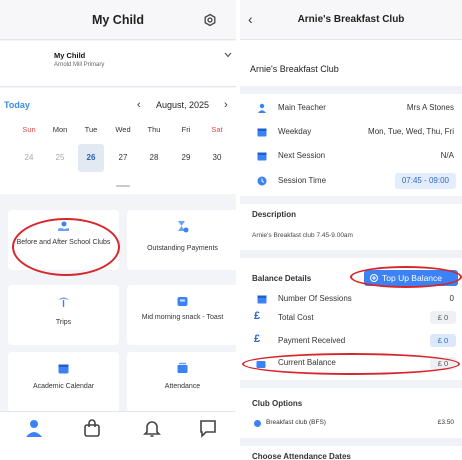  I want to click on weekday-label: Fri, so click(186, 129).